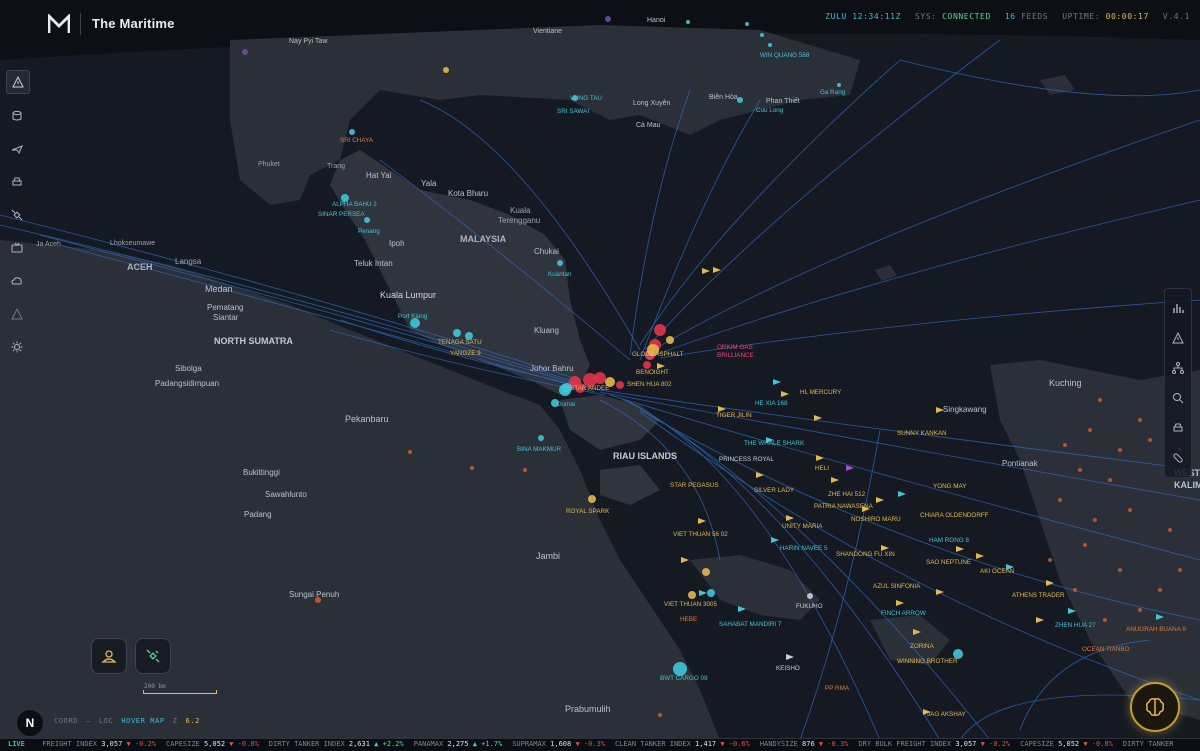 The image size is (1200, 751). What do you see at coordinates (995, 744) in the screenshot?
I see `ticker-change: ▼ -0.2%` at bounding box center [995, 744].